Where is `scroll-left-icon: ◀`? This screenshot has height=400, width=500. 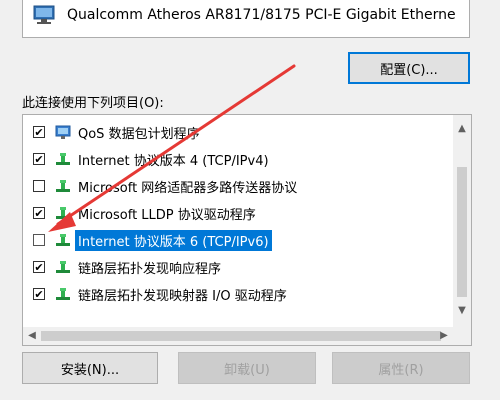
scroll-left-icon: ◀ is located at coordinates (32, 335).